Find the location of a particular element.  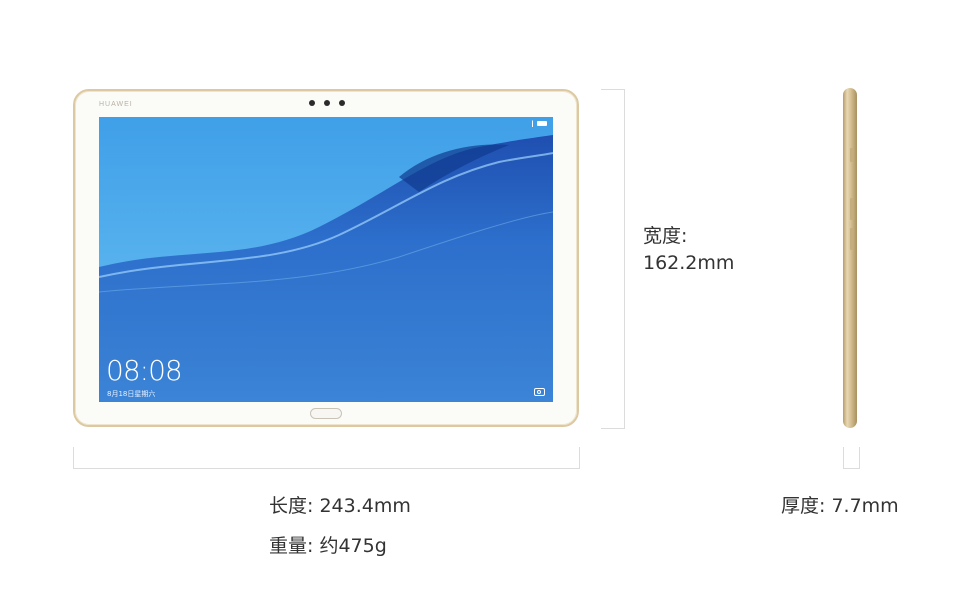

width-label: 宽度: is located at coordinates (665, 236).